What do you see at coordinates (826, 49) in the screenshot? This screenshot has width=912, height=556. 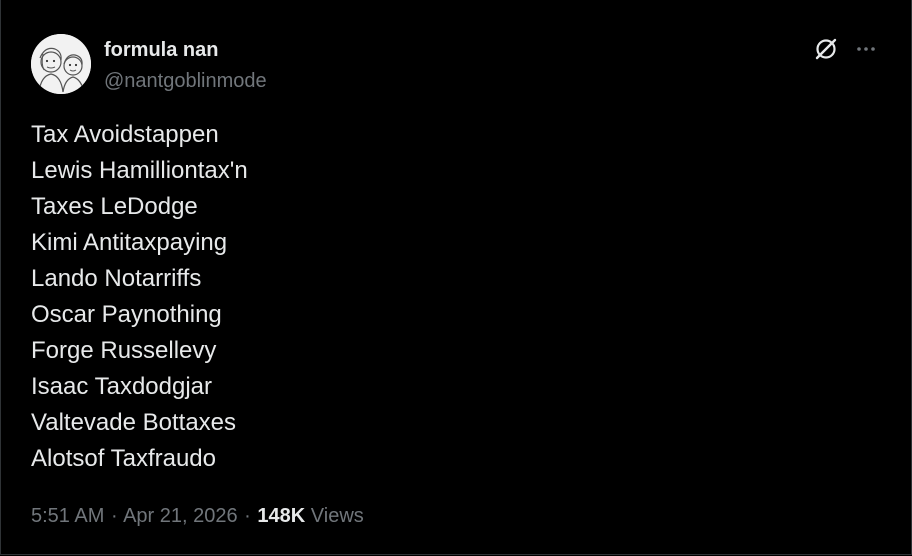 I see `grok-icon` at bounding box center [826, 49].